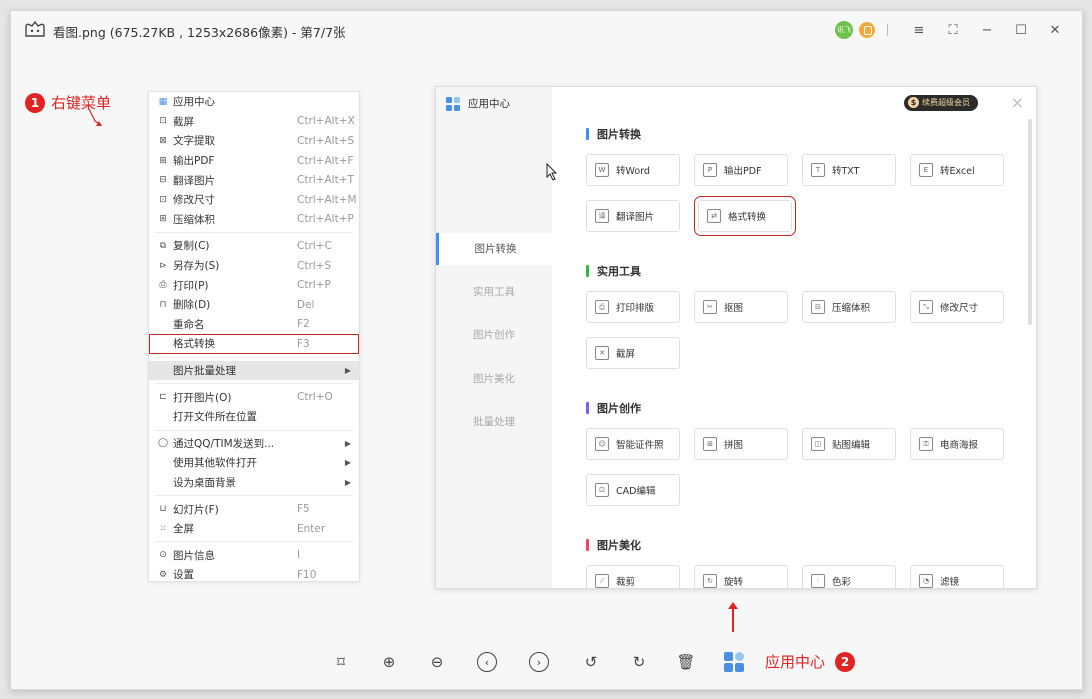 The height and width of the screenshot is (699, 1092). Describe the element at coordinates (325, 160) in the screenshot. I see `menu-item-shortcut: Ctrl+Alt+F` at that location.